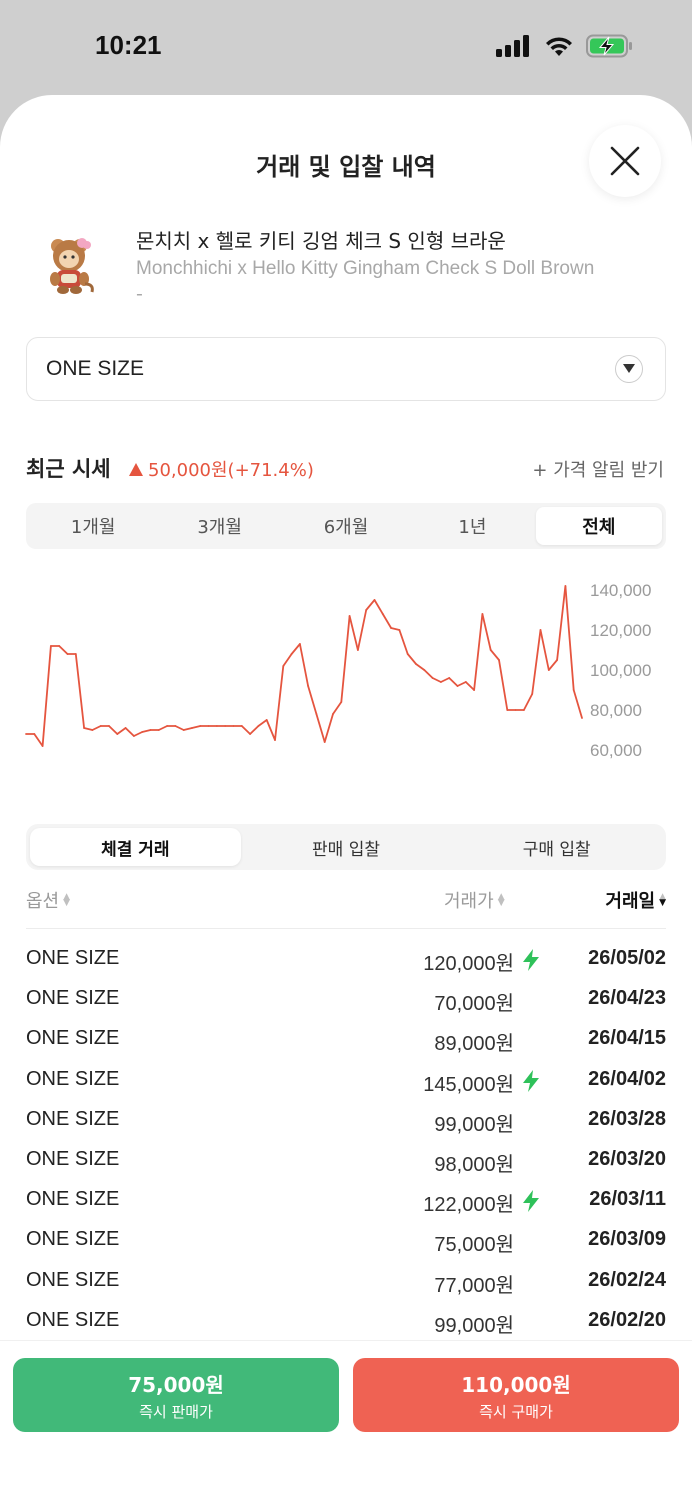 This screenshot has height=1500, width=692. What do you see at coordinates (469, 901) in the screenshot?
I see `header-price-label: 거래가` at bounding box center [469, 901].